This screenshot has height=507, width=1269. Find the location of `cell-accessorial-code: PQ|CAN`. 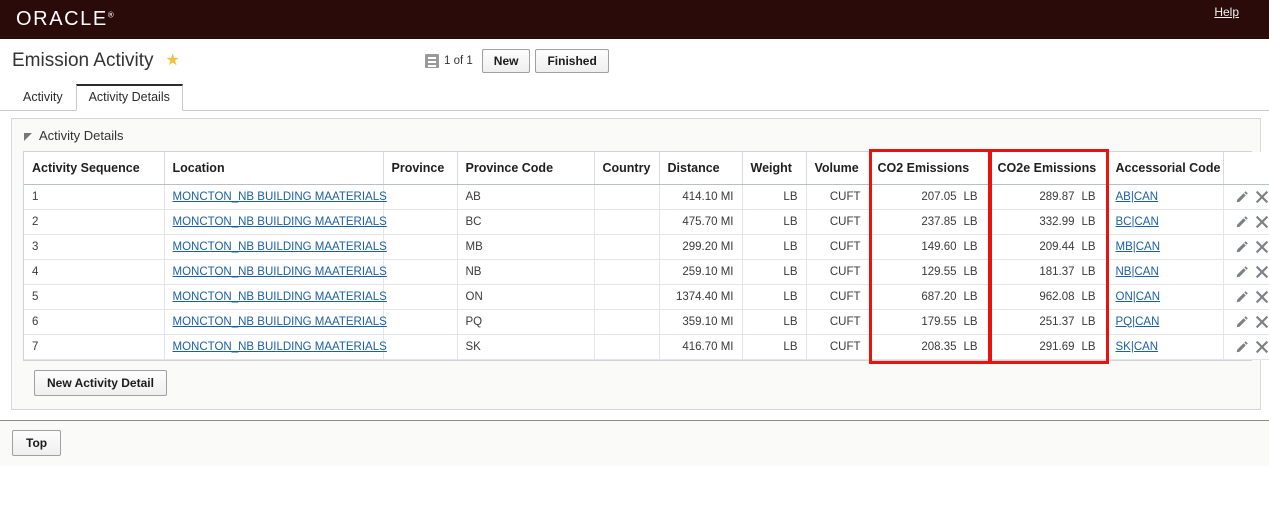

cell-accessorial-code: PQ|CAN is located at coordinates (1165, 322).